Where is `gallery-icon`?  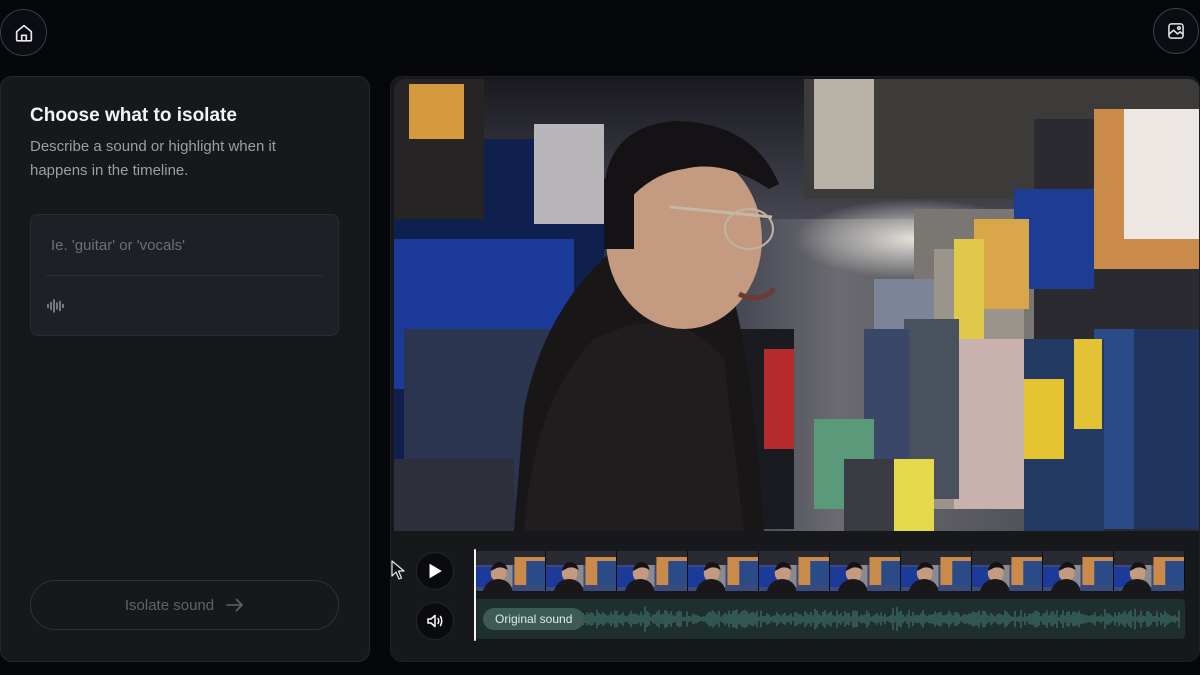 gallery-icon is located at coordinates (1176, 31).